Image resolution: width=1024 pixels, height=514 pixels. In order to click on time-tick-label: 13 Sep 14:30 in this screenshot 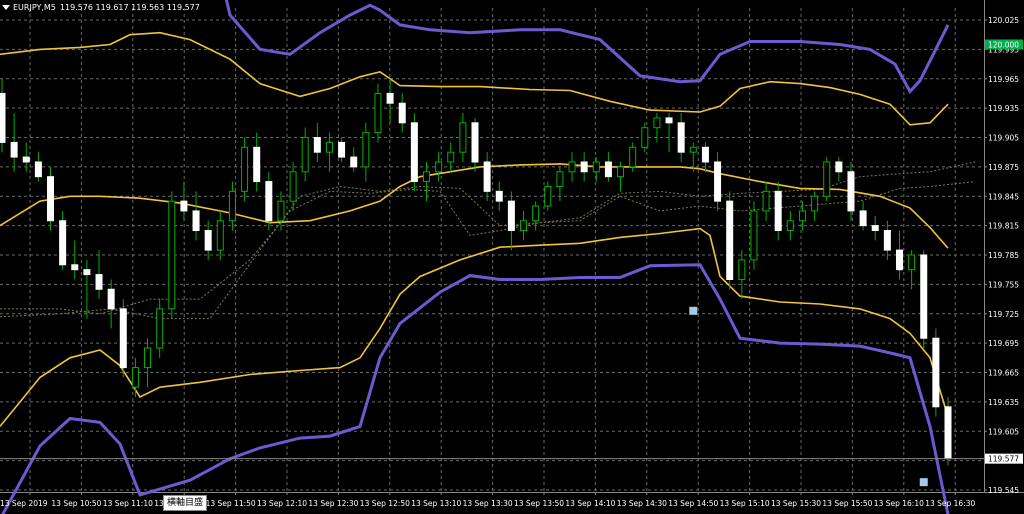, I will do `click(642, 503)`.